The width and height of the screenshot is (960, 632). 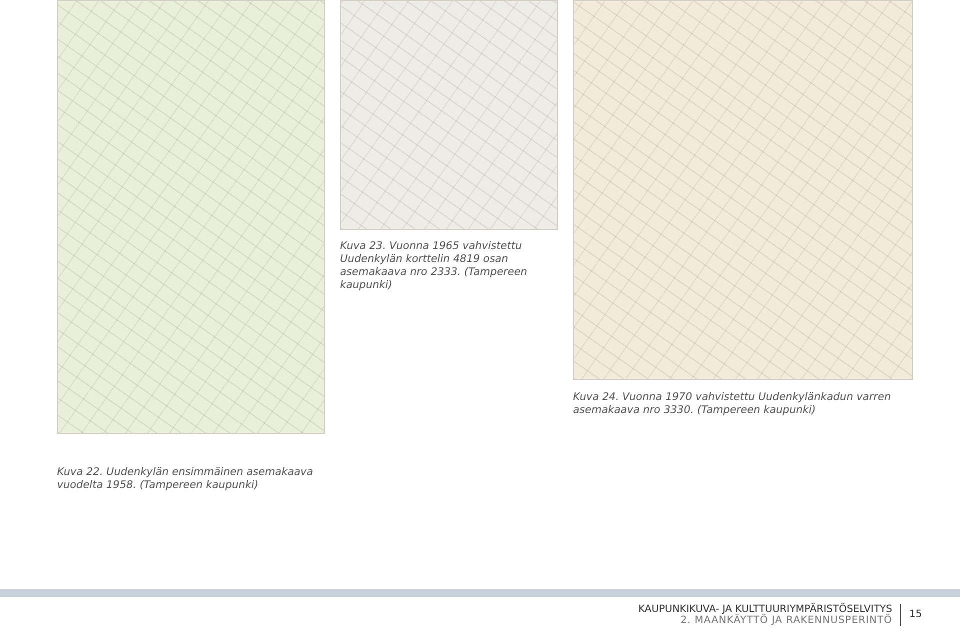 I want to click on page-number: 15, so click(x=915, y=614).